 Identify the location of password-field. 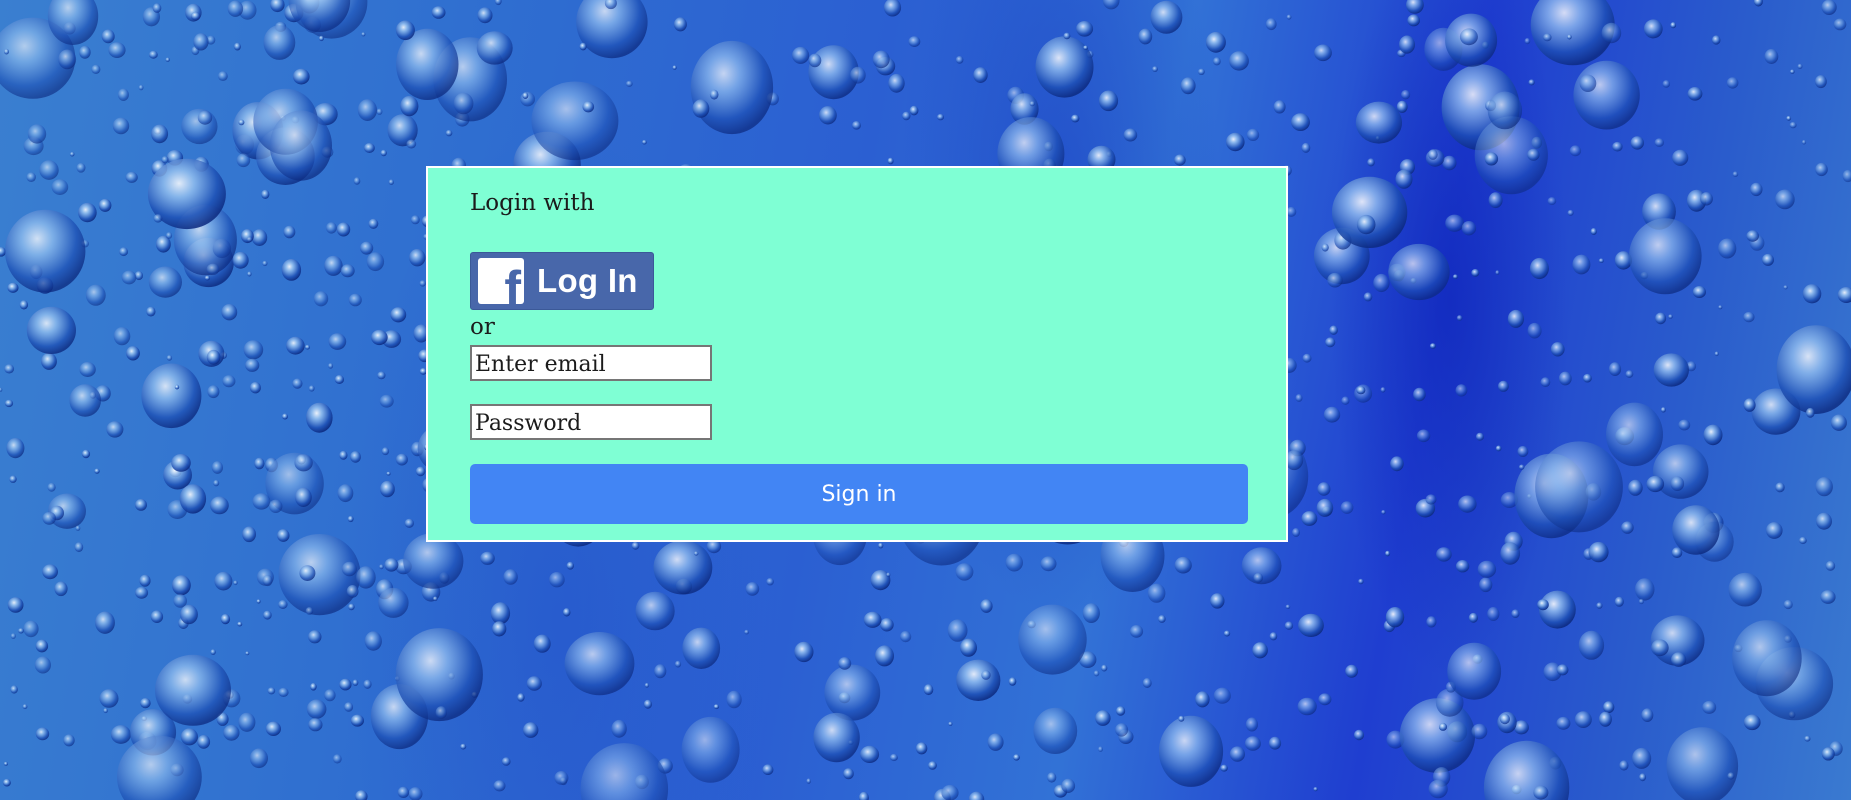
(591, 422).